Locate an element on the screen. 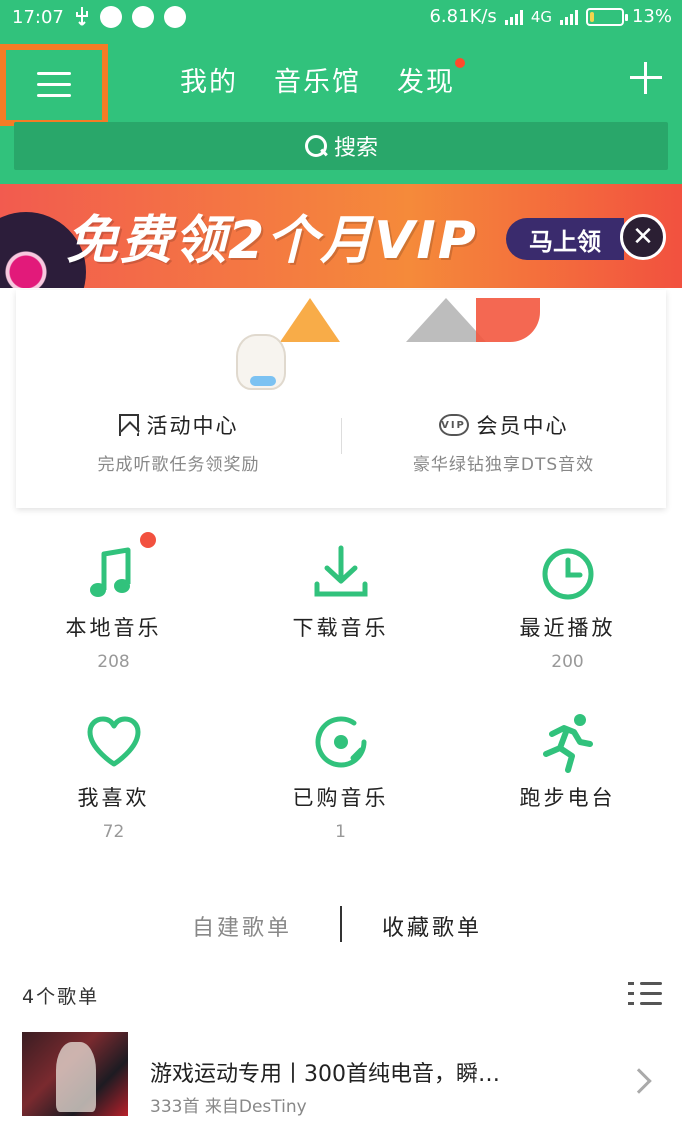 Image resolution: width=682 pixels, height=1127 pixels. playlist-tab-divider is located at coordinates (341, 924).